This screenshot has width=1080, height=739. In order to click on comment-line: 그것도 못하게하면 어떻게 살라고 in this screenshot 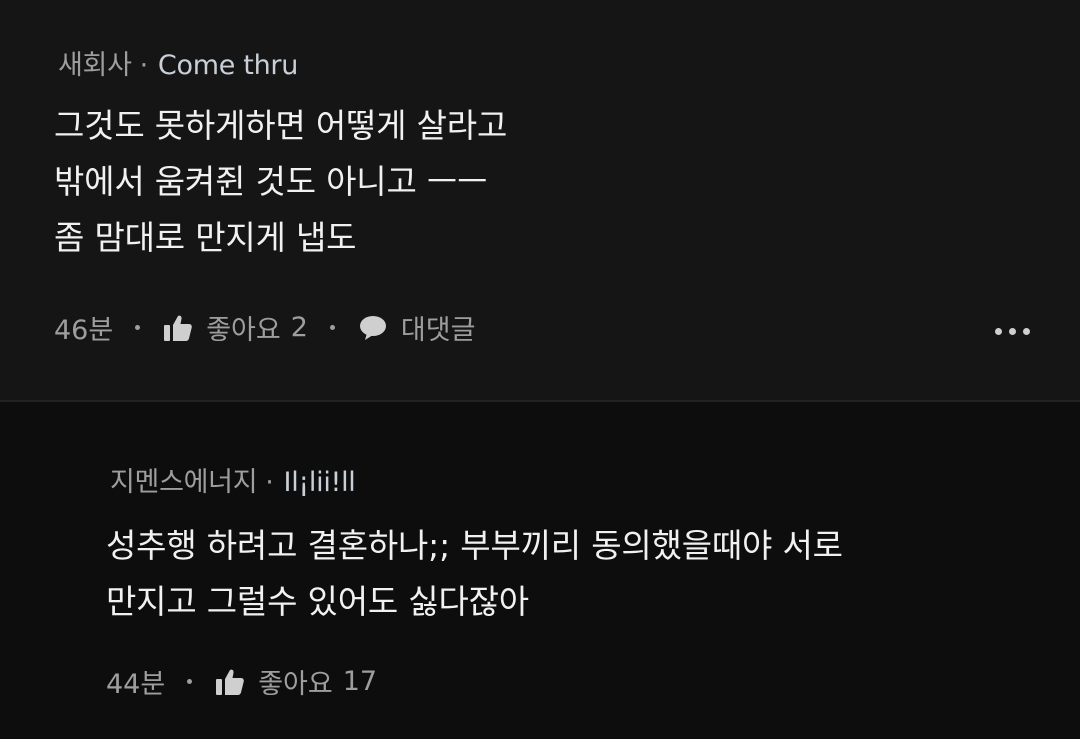, I will do `click(281, 125)`.